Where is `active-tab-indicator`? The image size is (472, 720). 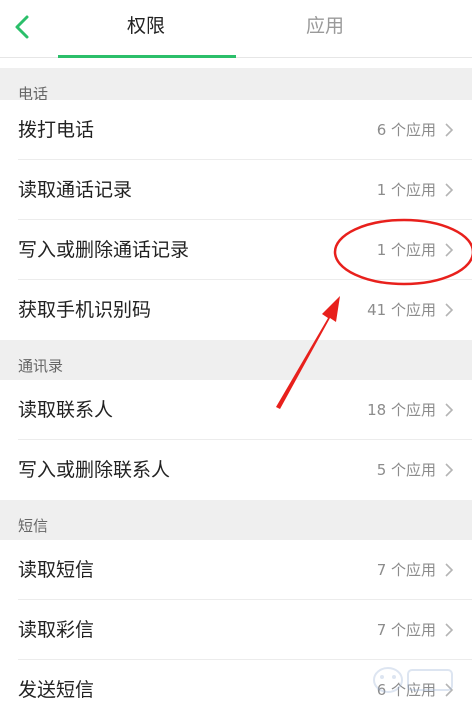 active-tab-indicator is located at coordinates (147, 56).